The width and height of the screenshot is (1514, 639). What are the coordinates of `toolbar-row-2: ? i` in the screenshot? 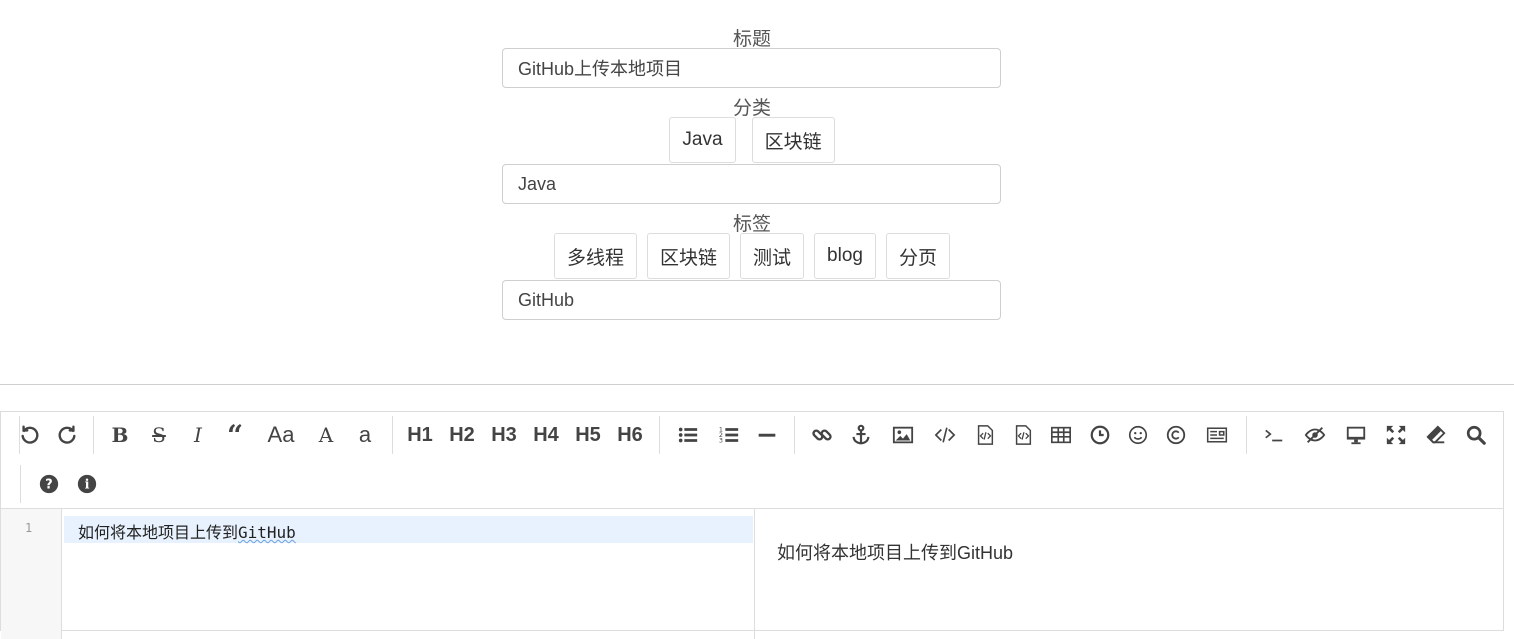 It's located at (101, 484).